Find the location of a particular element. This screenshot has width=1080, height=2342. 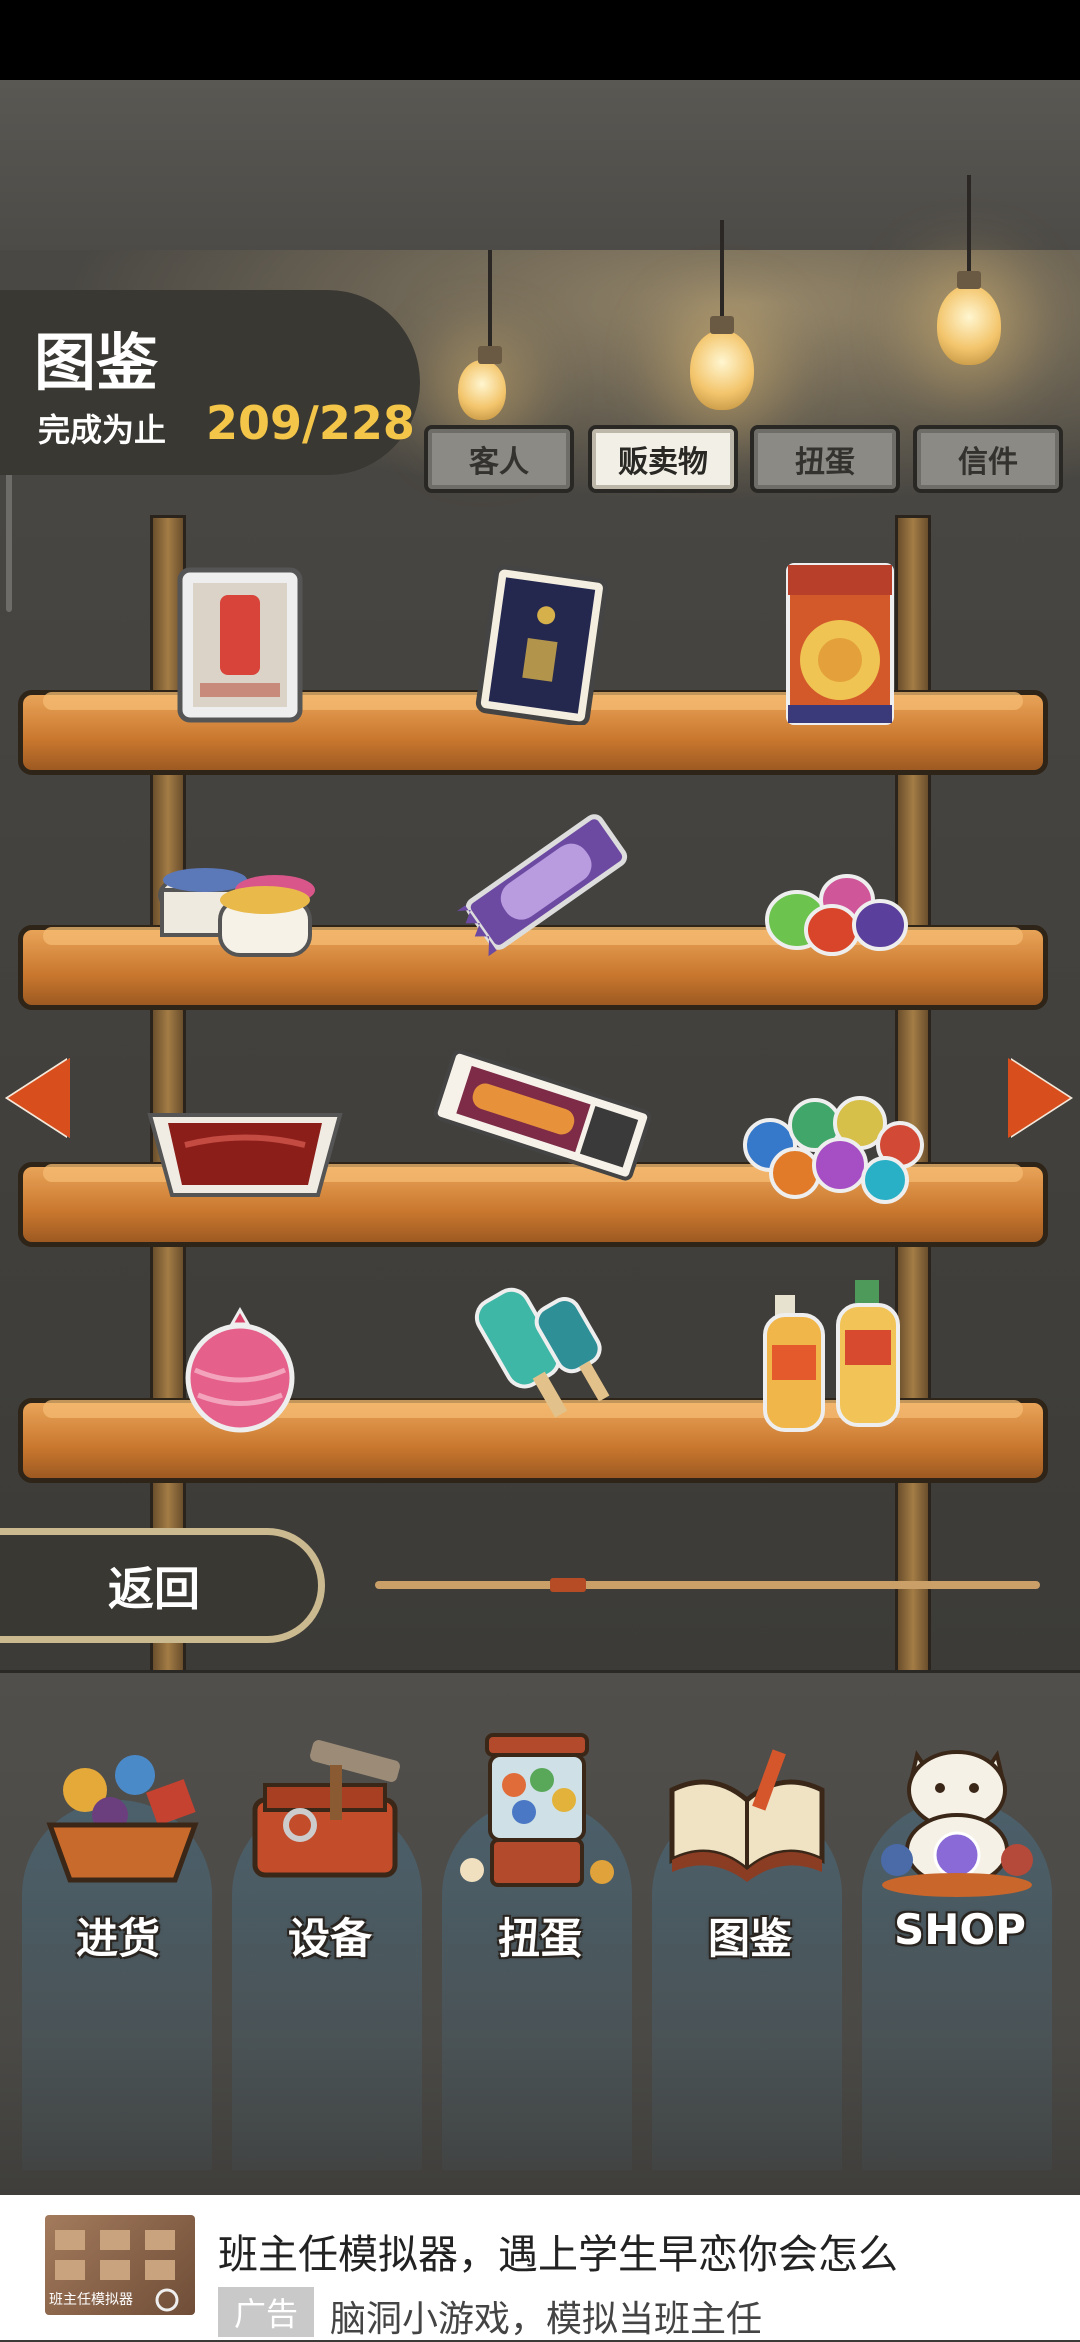

nav-label-shop: SHOP is located at coordinates (960, 1929).